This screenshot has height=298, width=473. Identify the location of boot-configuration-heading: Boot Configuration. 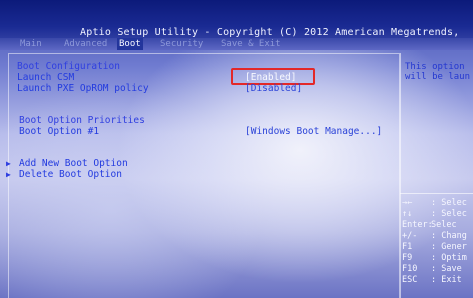
(68, 66).